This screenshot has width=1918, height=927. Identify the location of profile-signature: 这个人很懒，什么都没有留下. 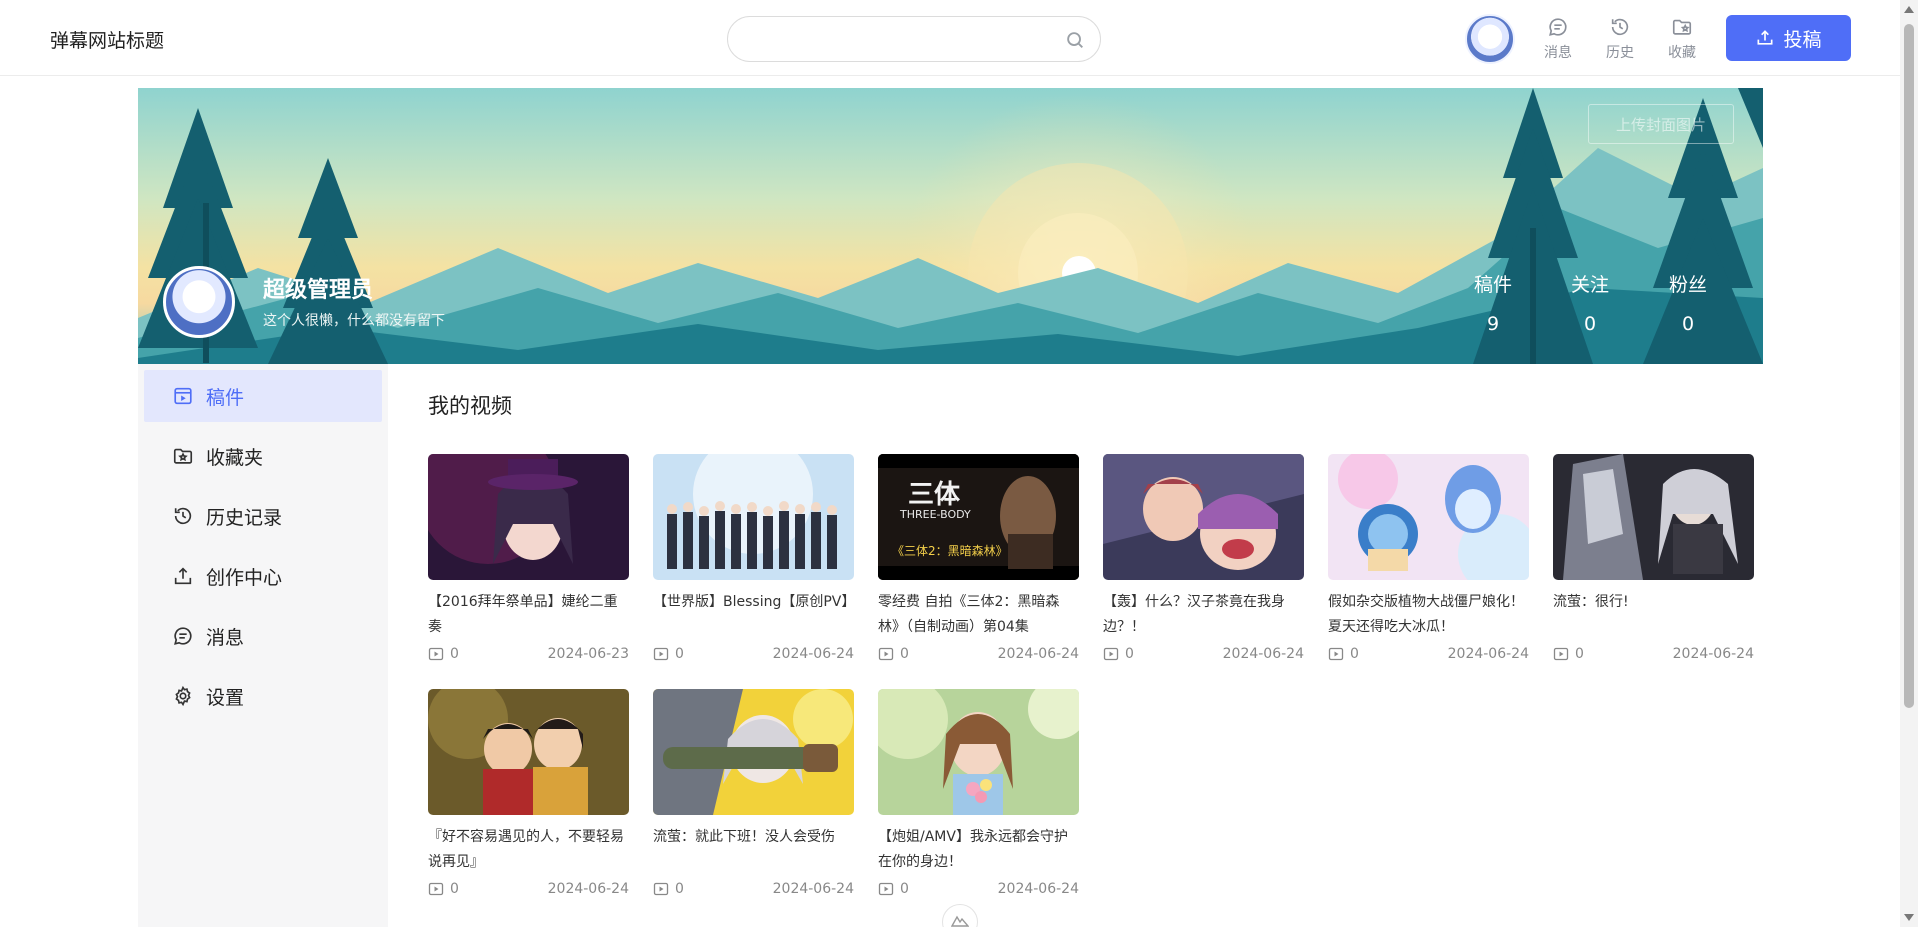
(354, 321).